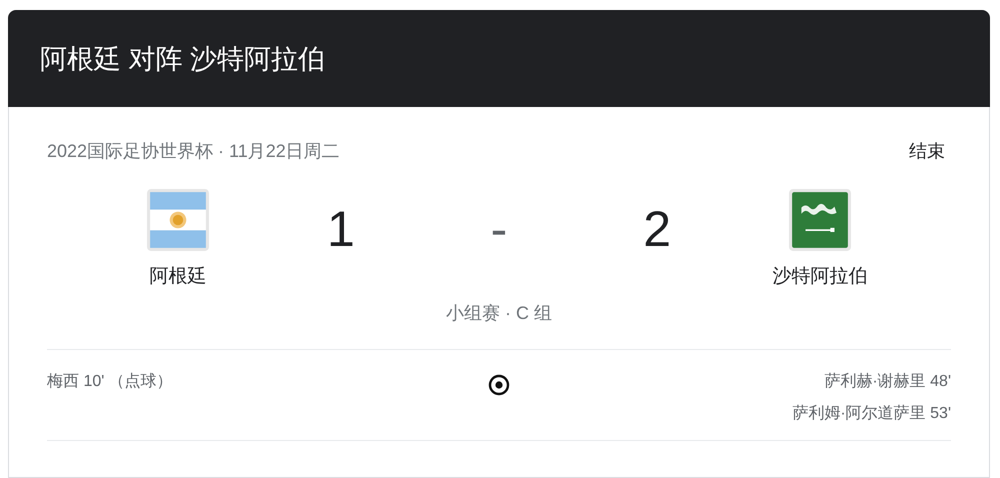 This screenshot has width=1000, height=478. What do you see at coordinates (871, 414) in the screenshot?
I see `goal-scorer: 萨利姆·阿尔道萨里 53'` at bounding box center [871, 414].